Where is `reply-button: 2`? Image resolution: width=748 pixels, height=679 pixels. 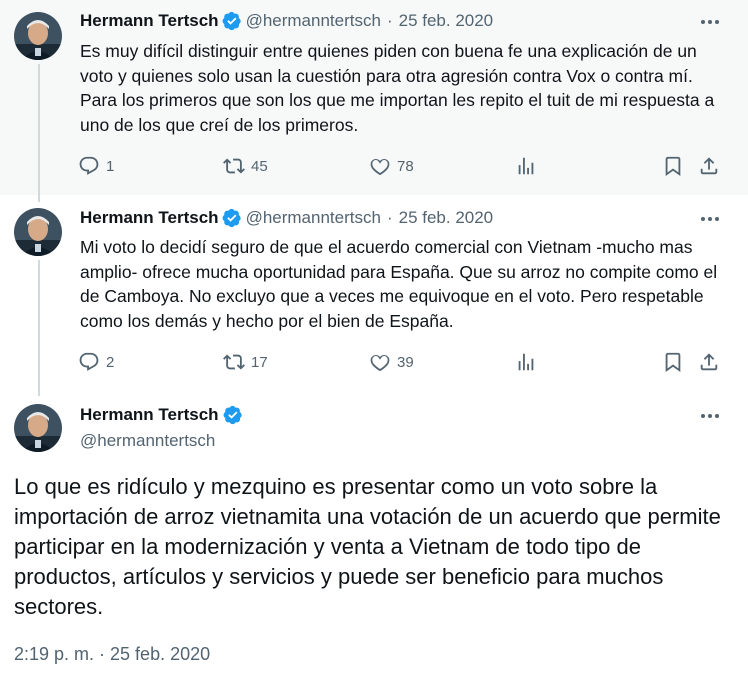
reply-button: 2 is located at coordinates (96, 362).